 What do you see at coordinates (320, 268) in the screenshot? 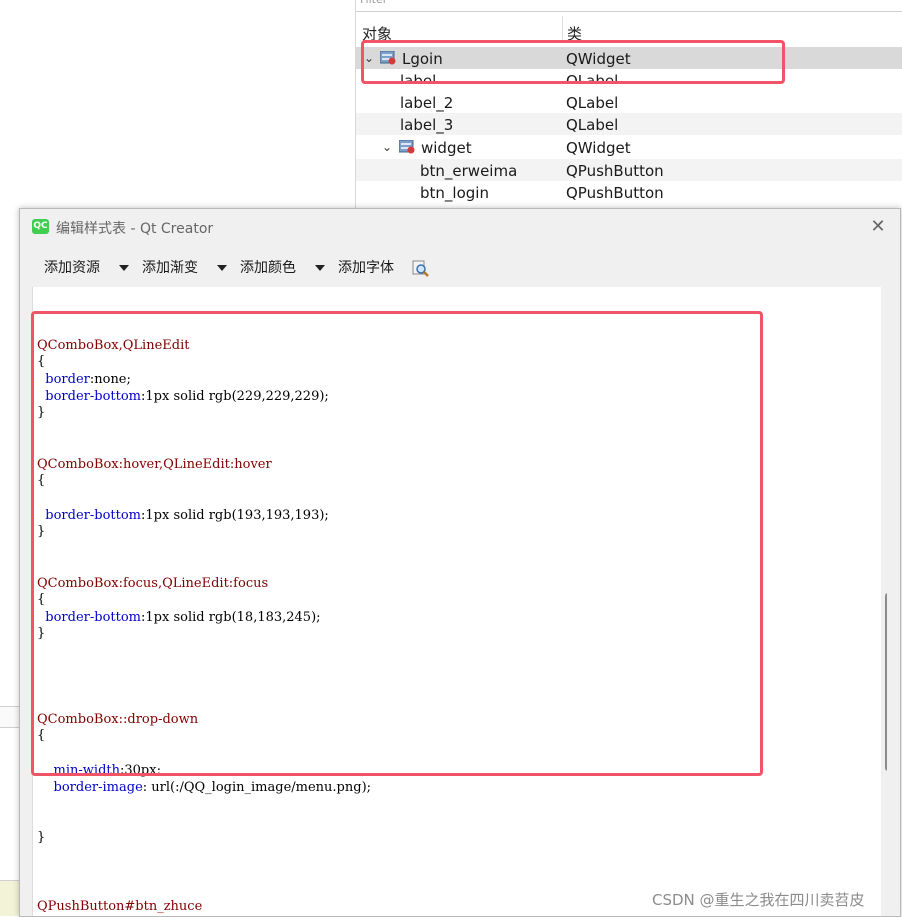
I see `add-color-dropdown-icon` at bounding box center [320, 268].